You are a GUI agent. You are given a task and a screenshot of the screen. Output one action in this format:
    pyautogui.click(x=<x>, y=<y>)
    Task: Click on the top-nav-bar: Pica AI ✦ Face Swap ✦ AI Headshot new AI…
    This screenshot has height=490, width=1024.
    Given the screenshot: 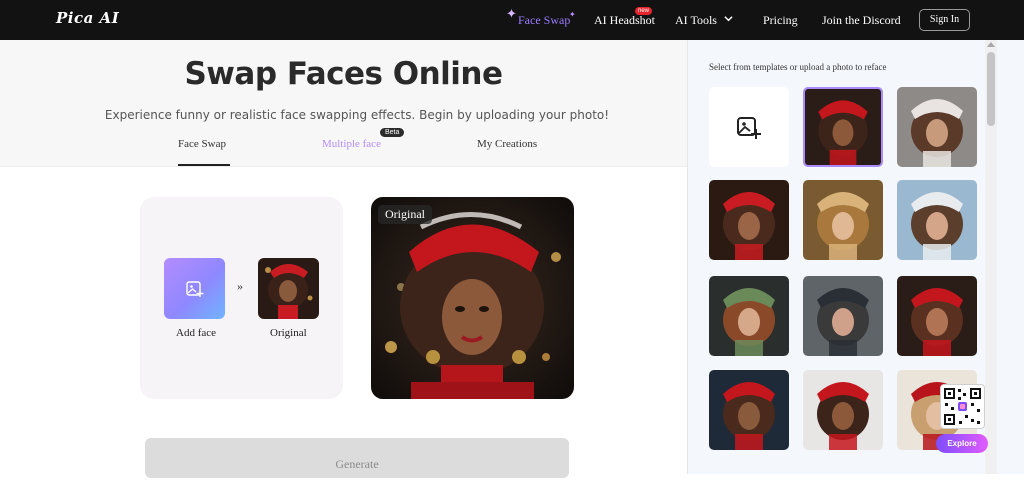 What is the action you would take?
    pyautogui.click(x=512, y=20)
    